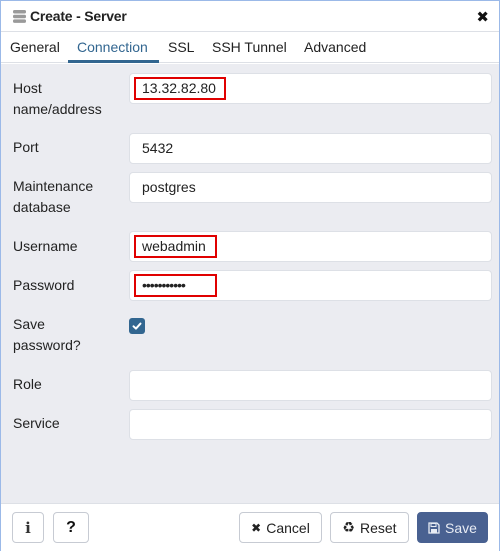 The height and width of the screenshot is (551, 500). I want to click on help-button: ?, so click(71, 527).